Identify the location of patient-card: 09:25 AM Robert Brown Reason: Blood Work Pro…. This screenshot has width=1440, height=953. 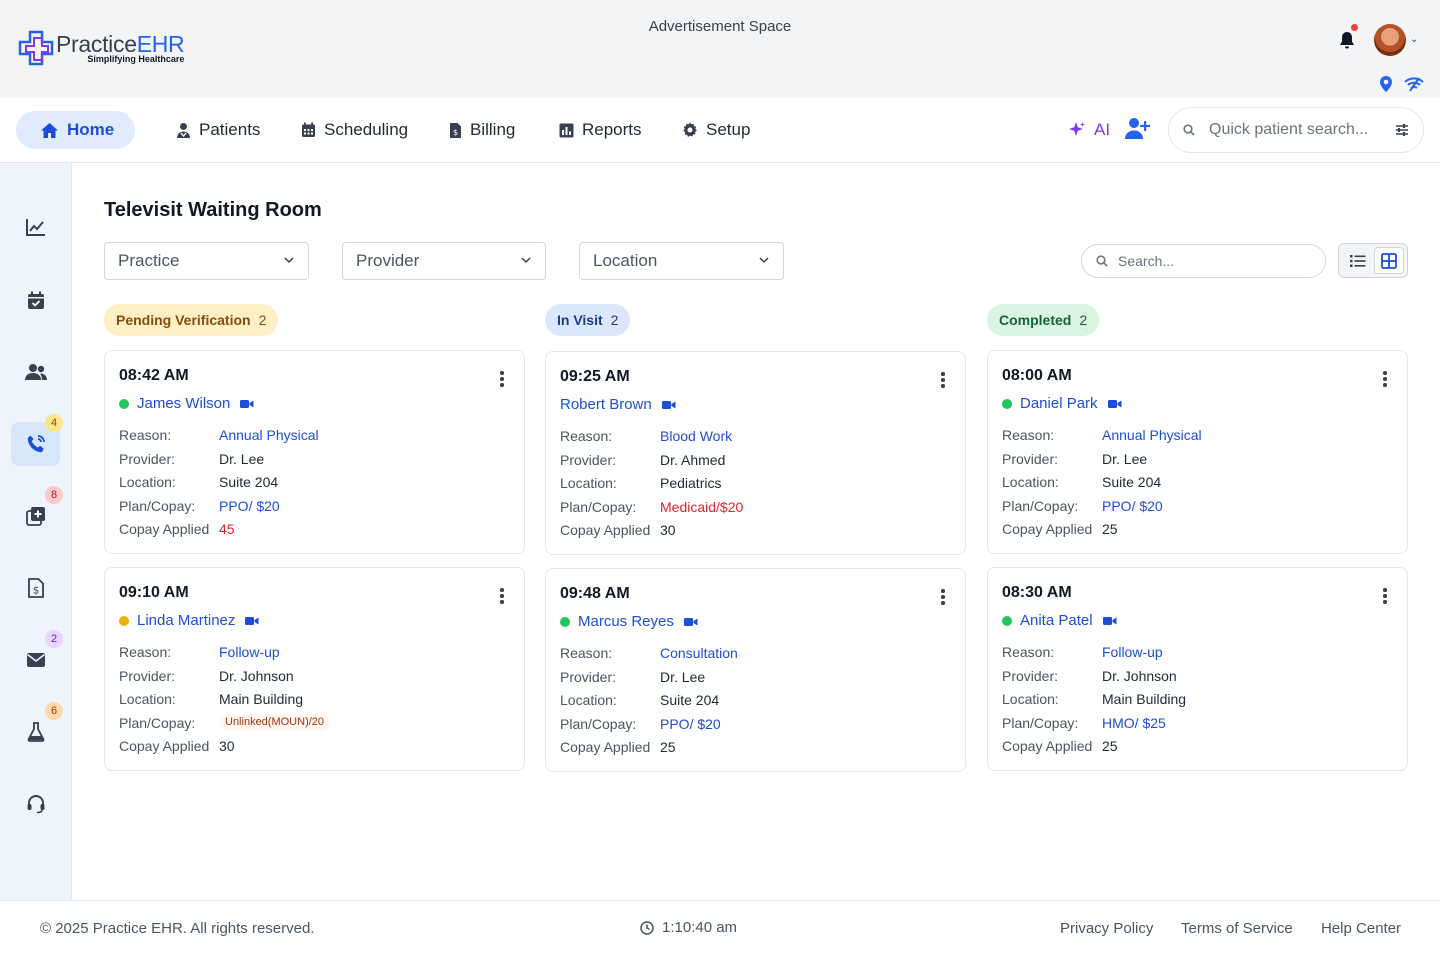
(755, 453).